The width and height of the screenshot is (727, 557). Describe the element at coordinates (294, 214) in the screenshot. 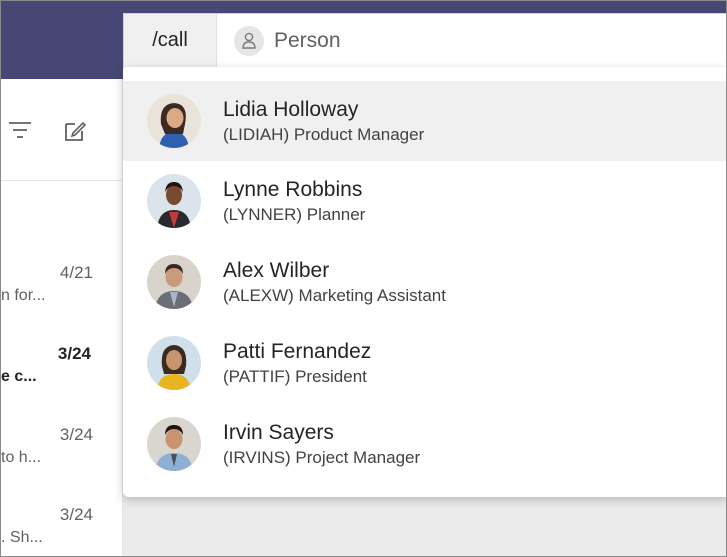

I see `suggestion-detail: (LYNNER) Planner` at that location.